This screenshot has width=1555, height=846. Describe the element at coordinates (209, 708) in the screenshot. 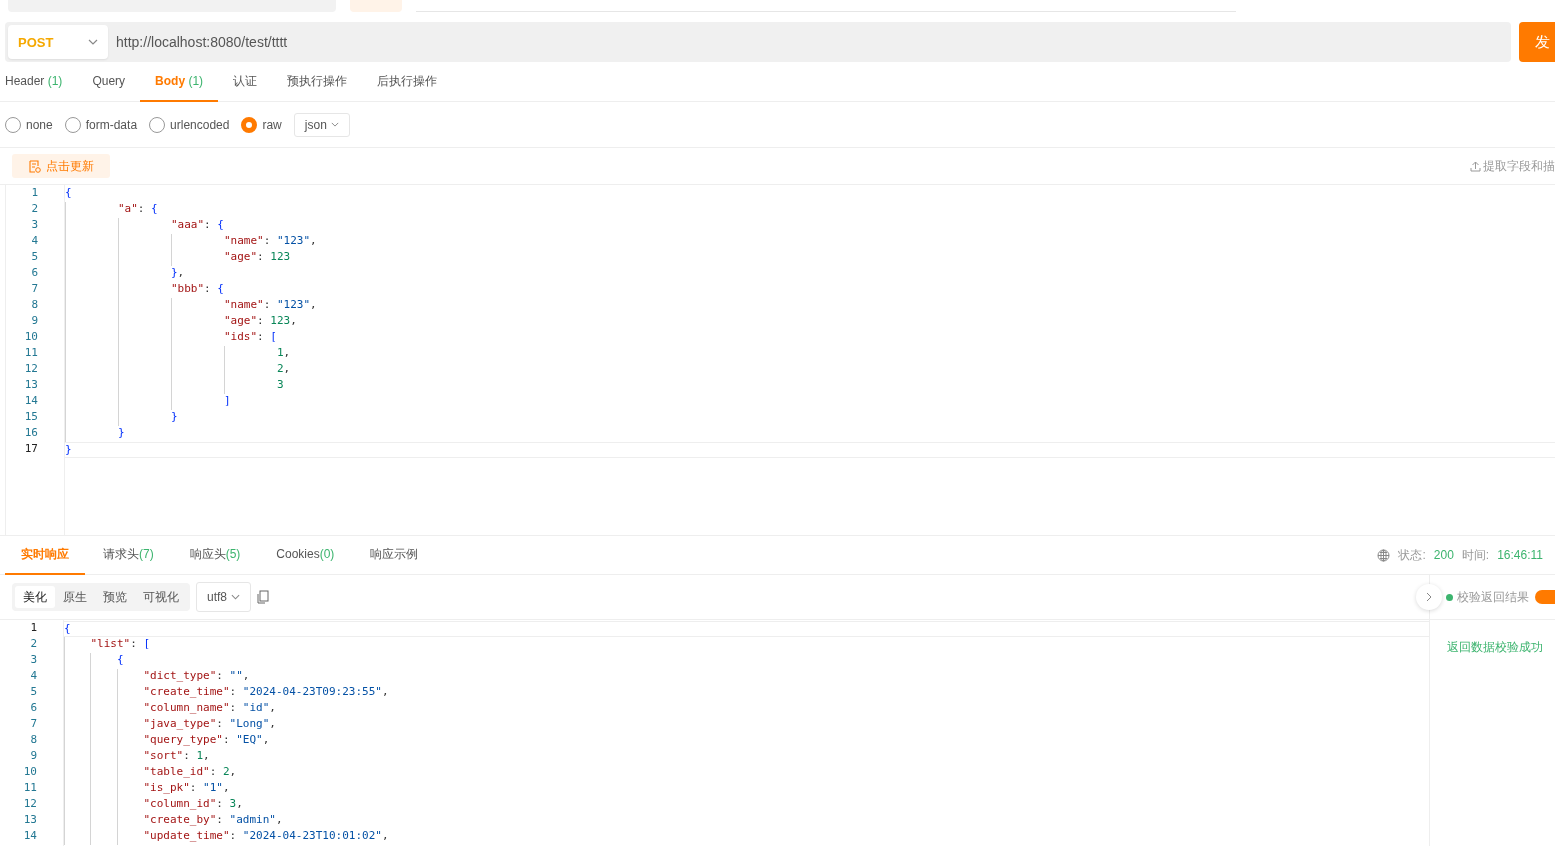

I see `code-line: "column_name": "id",` at that location.